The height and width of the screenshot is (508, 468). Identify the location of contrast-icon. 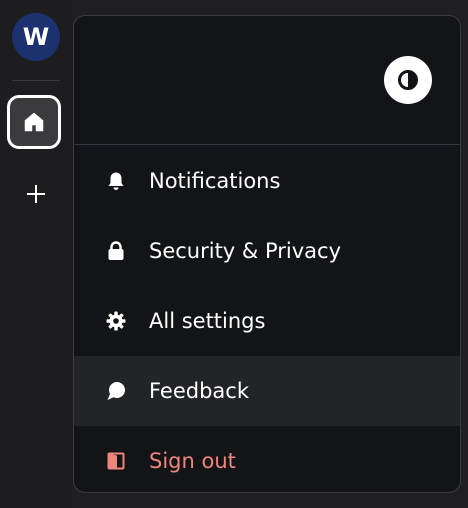
(408, 80).